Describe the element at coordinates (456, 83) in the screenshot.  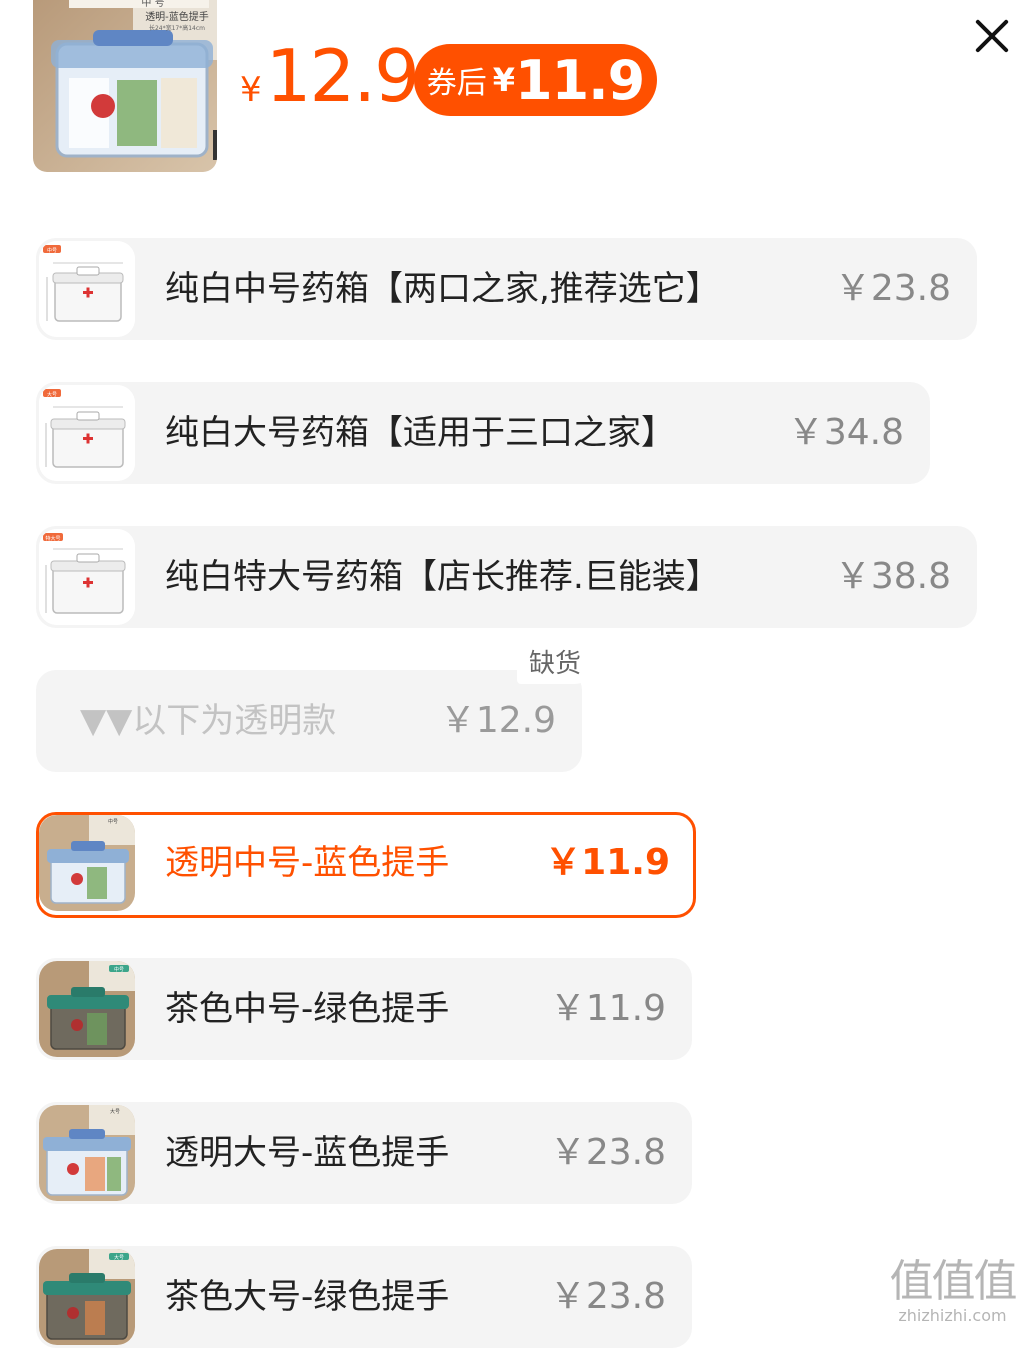
I see `coupon-label: 券后` at that location.